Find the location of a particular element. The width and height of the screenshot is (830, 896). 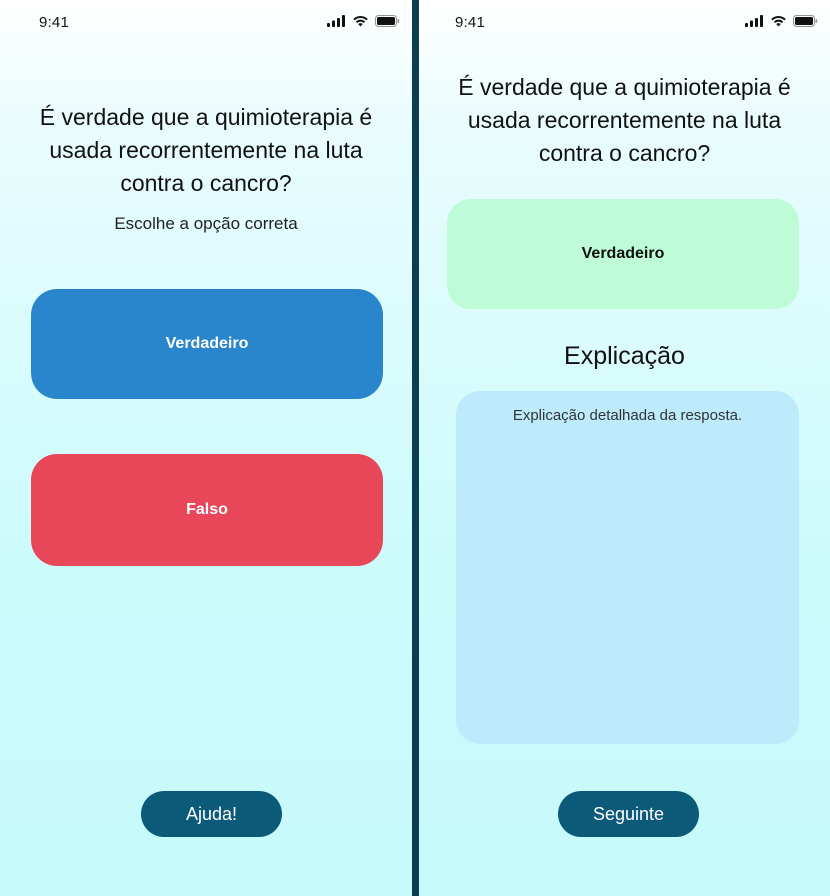

explanation-text: Explicação detalhada da resposta. is located at coordinates (627, 415).